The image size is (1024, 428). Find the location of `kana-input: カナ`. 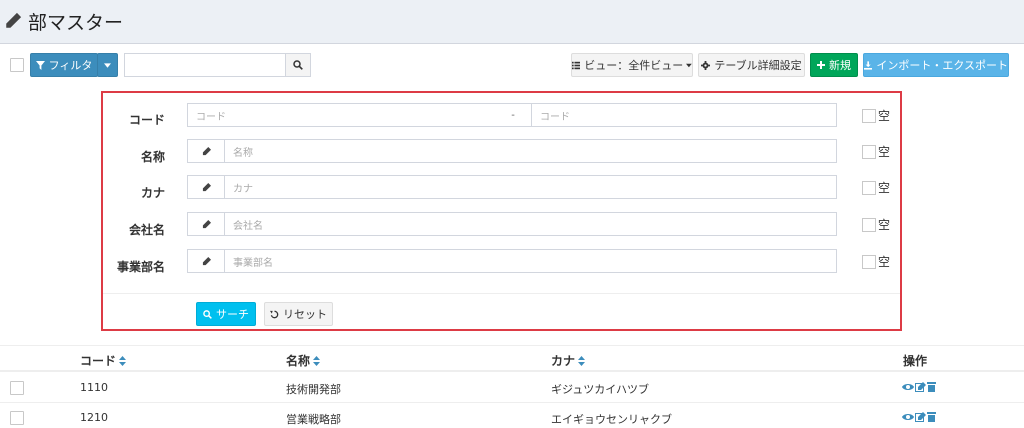

kana-input: カナ is located at coordinates (530, 187).